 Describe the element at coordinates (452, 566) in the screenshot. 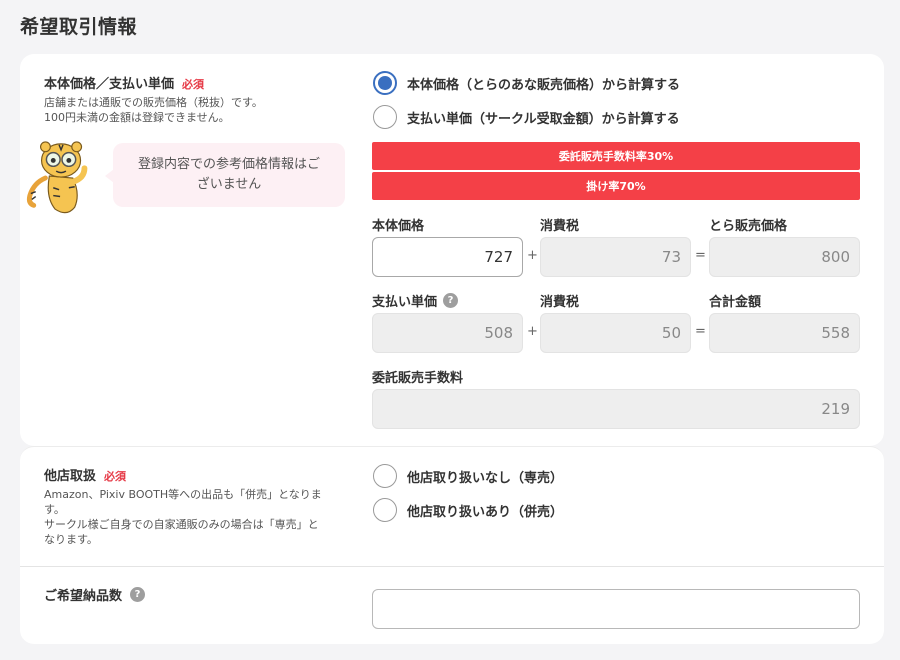

I see `section-divider` at that location.